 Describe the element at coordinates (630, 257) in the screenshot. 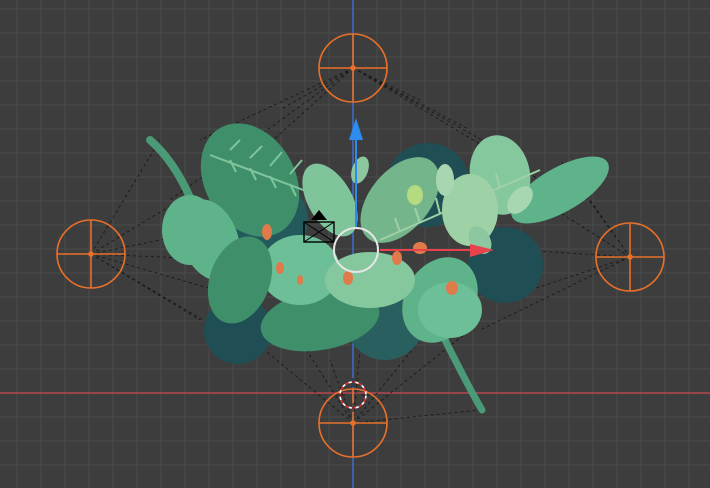

I see `light-right` at that location.